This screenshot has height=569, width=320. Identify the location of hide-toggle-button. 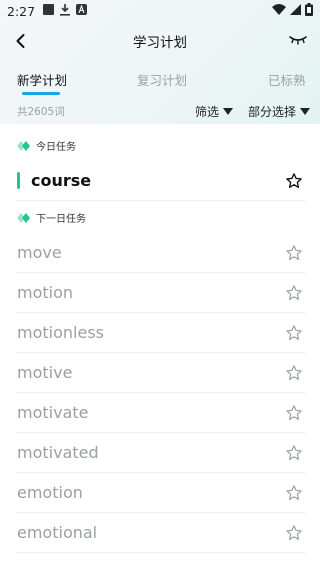
(298, 40).